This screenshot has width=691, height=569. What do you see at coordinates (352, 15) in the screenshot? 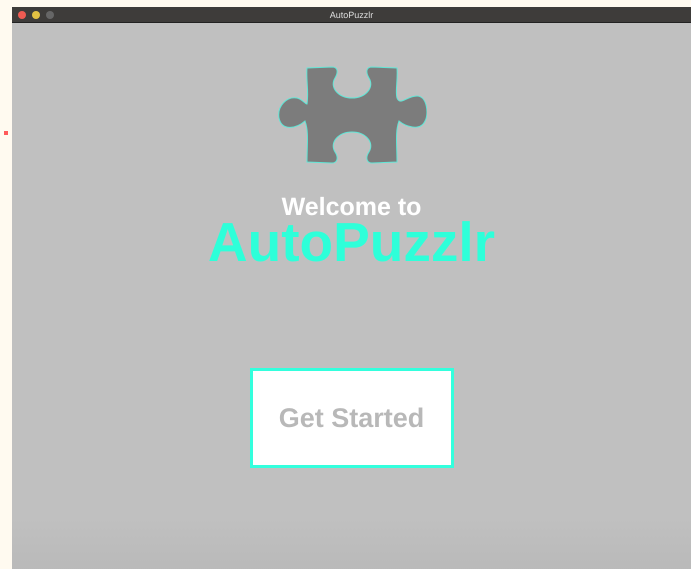
I see `window-title: AutoPuzzlr` at bounding box center [352, 15].